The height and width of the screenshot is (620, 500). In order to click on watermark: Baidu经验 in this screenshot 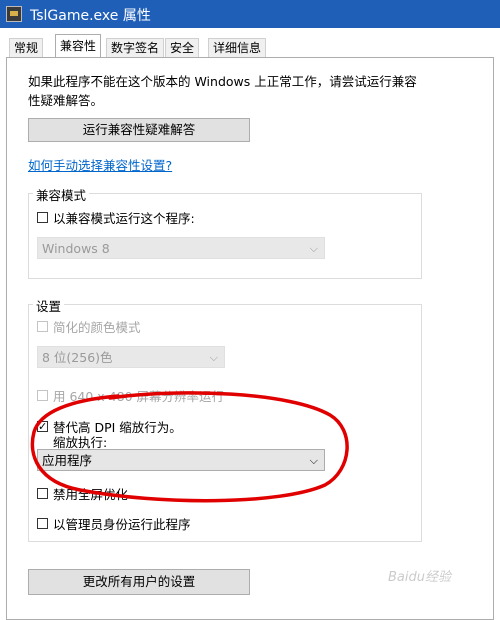, I will do `click(419, 577)`.